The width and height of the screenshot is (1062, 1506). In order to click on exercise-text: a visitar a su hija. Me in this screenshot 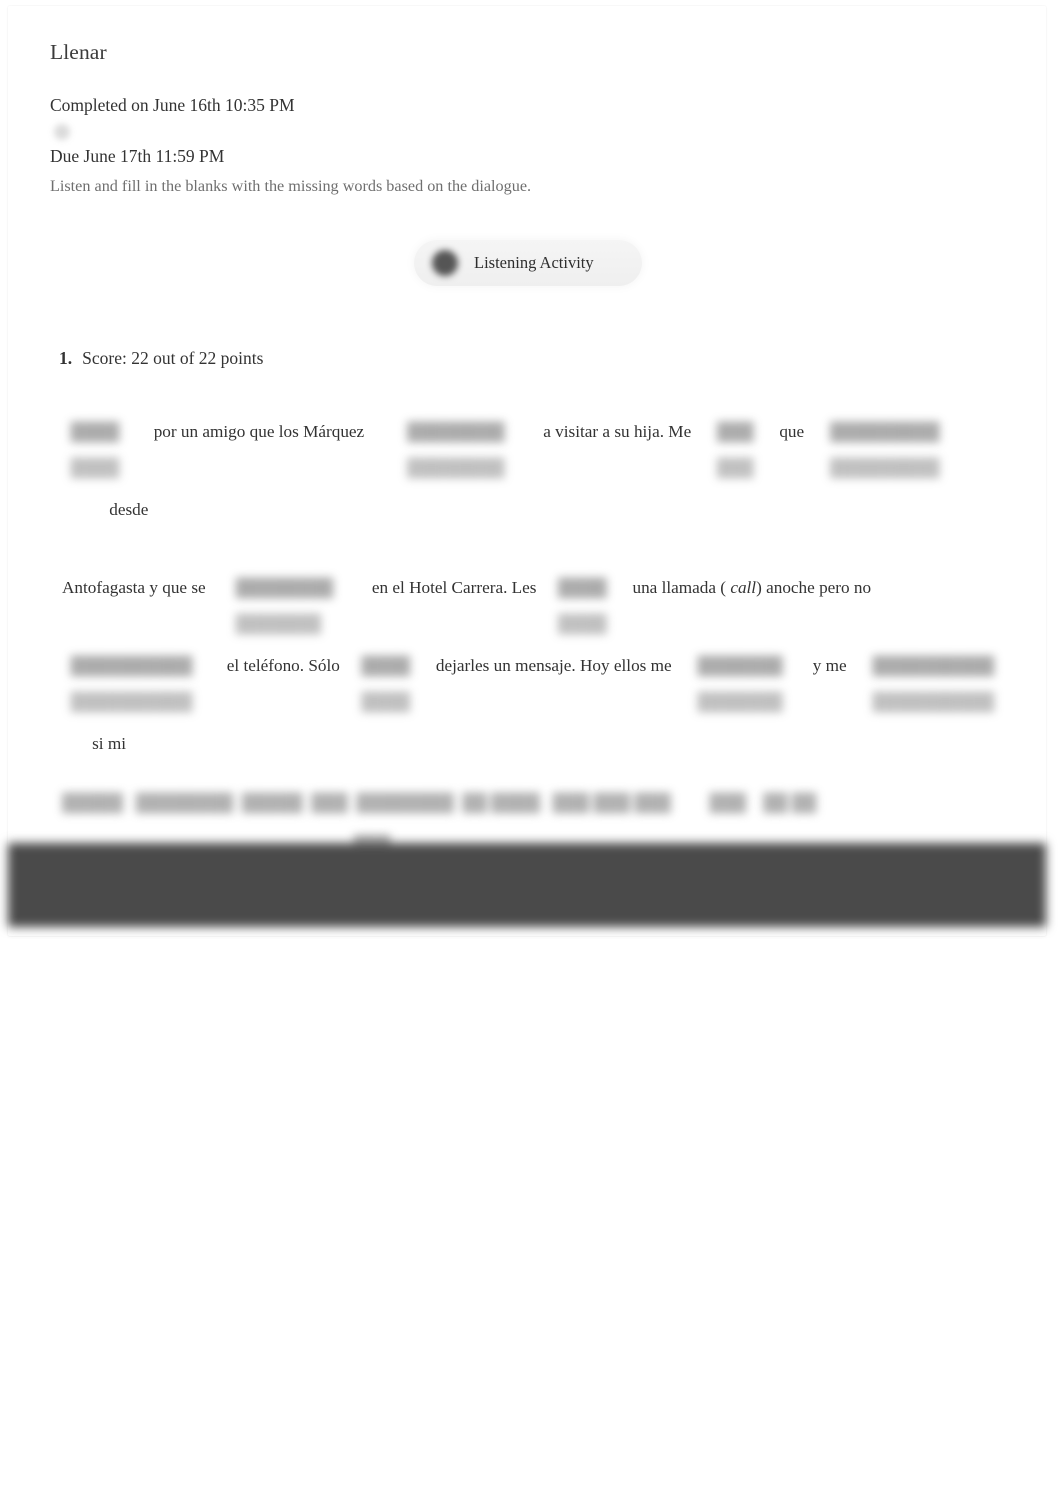, I will do `click(617, 431)`.